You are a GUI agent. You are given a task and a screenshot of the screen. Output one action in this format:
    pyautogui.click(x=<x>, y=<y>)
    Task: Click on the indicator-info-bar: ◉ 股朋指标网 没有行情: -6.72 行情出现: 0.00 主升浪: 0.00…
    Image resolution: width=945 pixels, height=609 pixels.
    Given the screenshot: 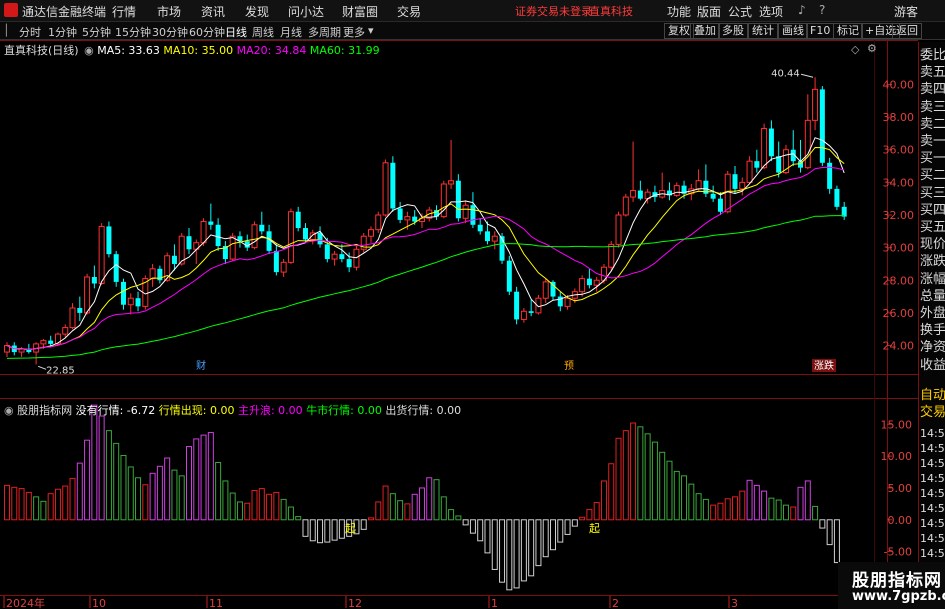 What is the action you would take?
    pyautogui.click(x=232, y=410)
    